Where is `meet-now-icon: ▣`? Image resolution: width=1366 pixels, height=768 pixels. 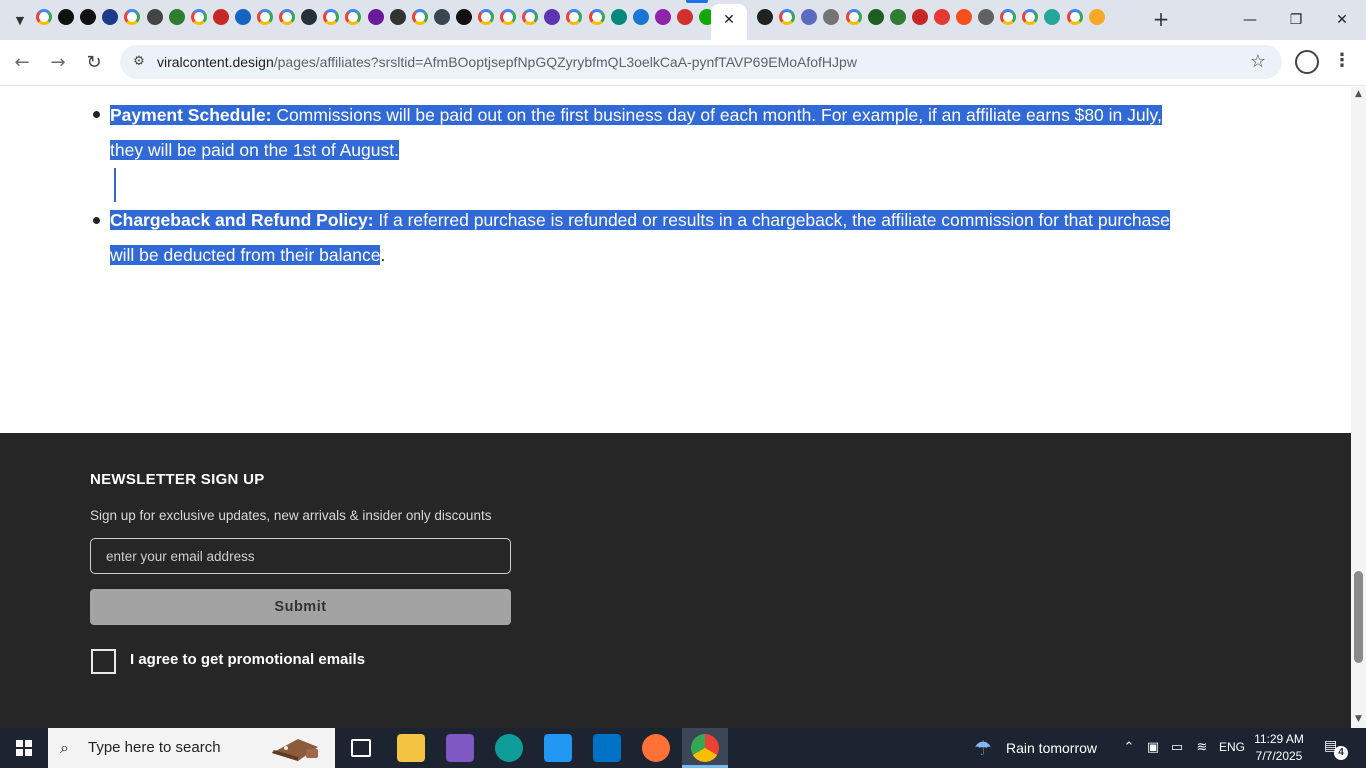
meet-now-icon: ▣ is located at coordinates (1153, 748).